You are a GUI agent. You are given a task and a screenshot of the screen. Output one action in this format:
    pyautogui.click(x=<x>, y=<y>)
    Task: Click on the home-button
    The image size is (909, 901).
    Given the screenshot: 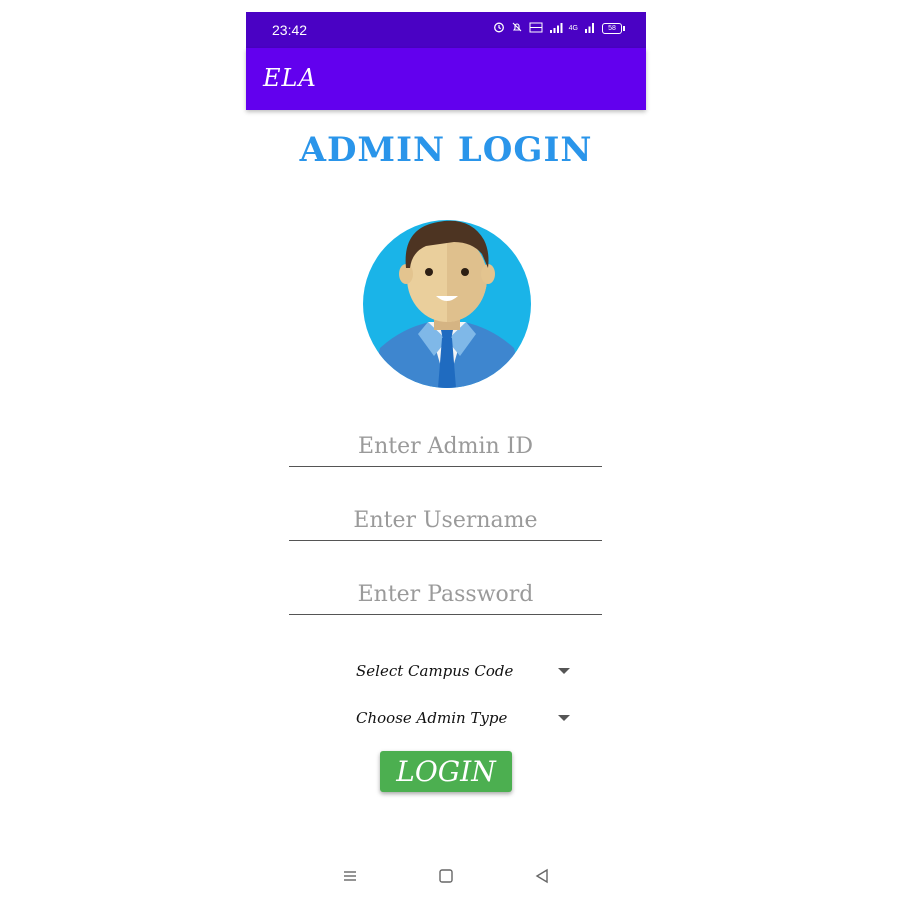 What is the action you would take?
    pyautogui.click(x=446, y=876)
    